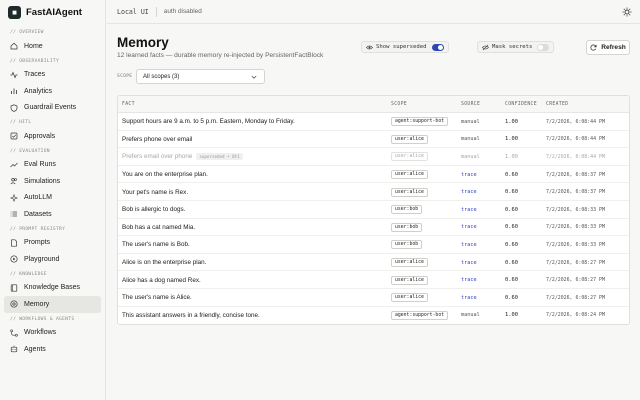 The width and height of the screenshot is (640, 400). I want to click on sidebar-item-analytics: Analytics, so click(52, 91).